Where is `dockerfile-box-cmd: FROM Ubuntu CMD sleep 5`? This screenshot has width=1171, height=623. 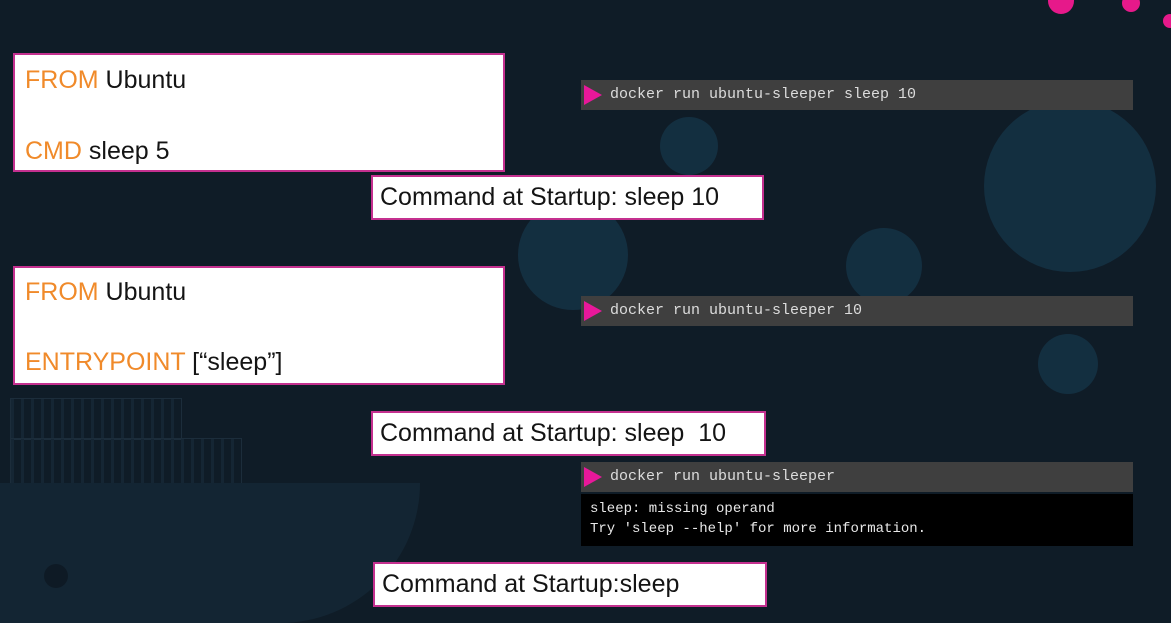
dockerfile-box-cmd: FROM Ubuntu CMD sleep 5 is located at coordinates (259, 112).